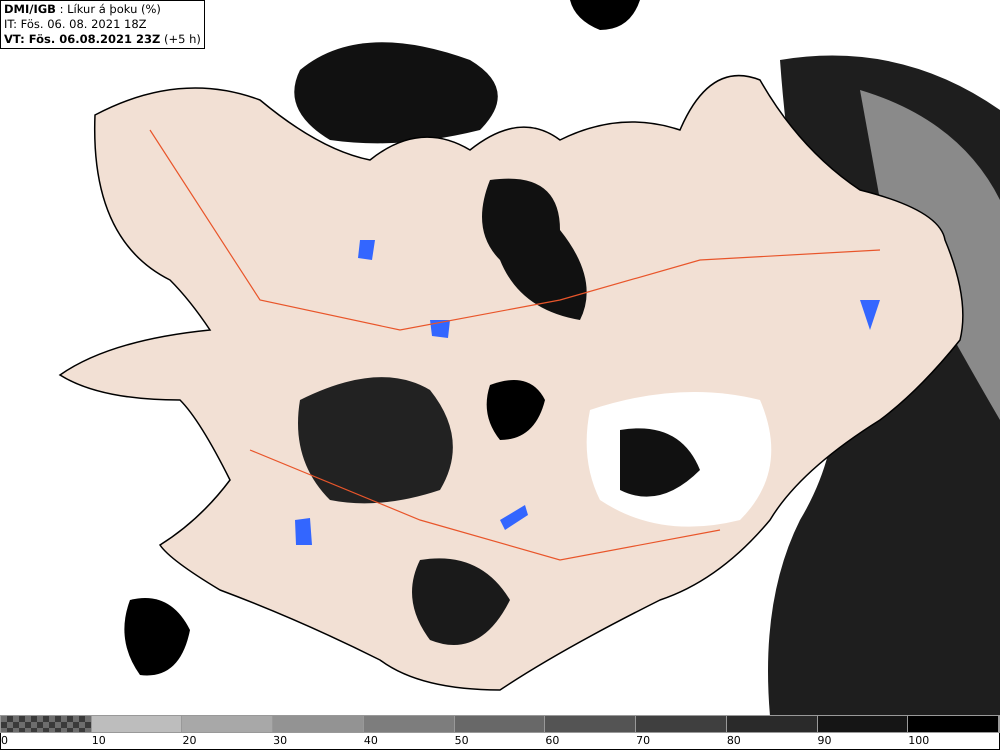 The width and height of the screenshot is (1000, 750). What do you see at coordinates (552, 741) in the screenshot?
I see `legend-label: 60` at bounding box center [552, 741].